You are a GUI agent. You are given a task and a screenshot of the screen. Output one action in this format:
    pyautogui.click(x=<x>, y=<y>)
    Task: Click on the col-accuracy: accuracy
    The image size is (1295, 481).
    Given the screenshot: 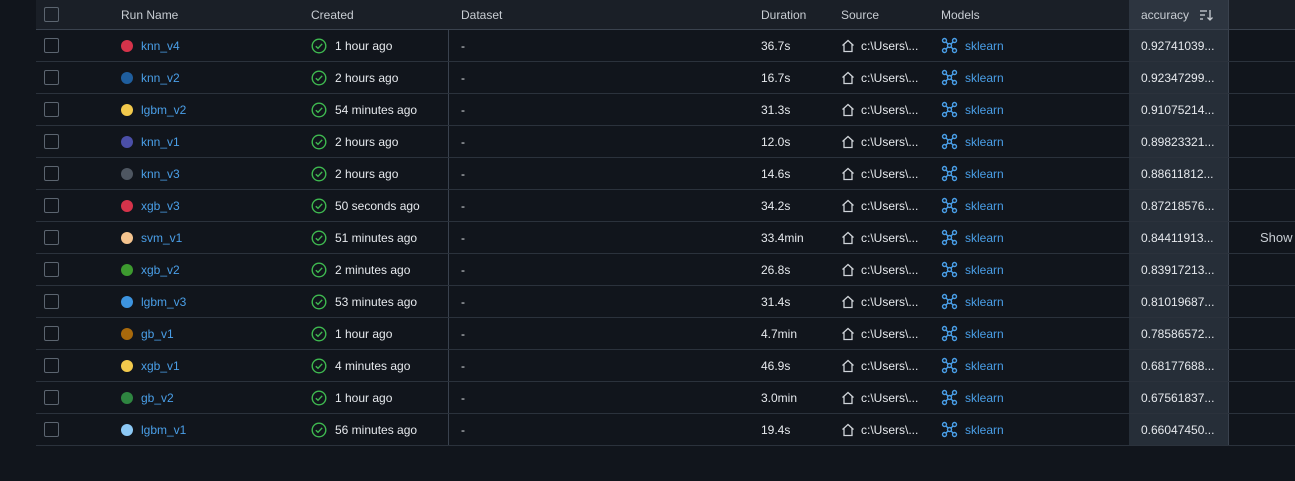 What is the action you would take?
    pyautogui.click(x=1179, y=14)
    